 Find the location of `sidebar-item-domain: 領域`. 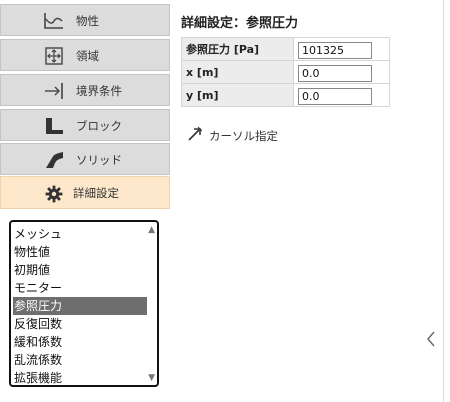

sidebar-item-domain: 領域 is located at coordinates (85, 55).